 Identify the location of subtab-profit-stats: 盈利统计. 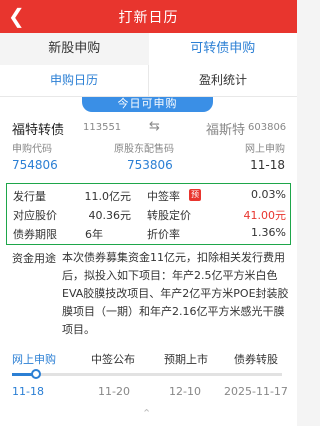
(223, 80).